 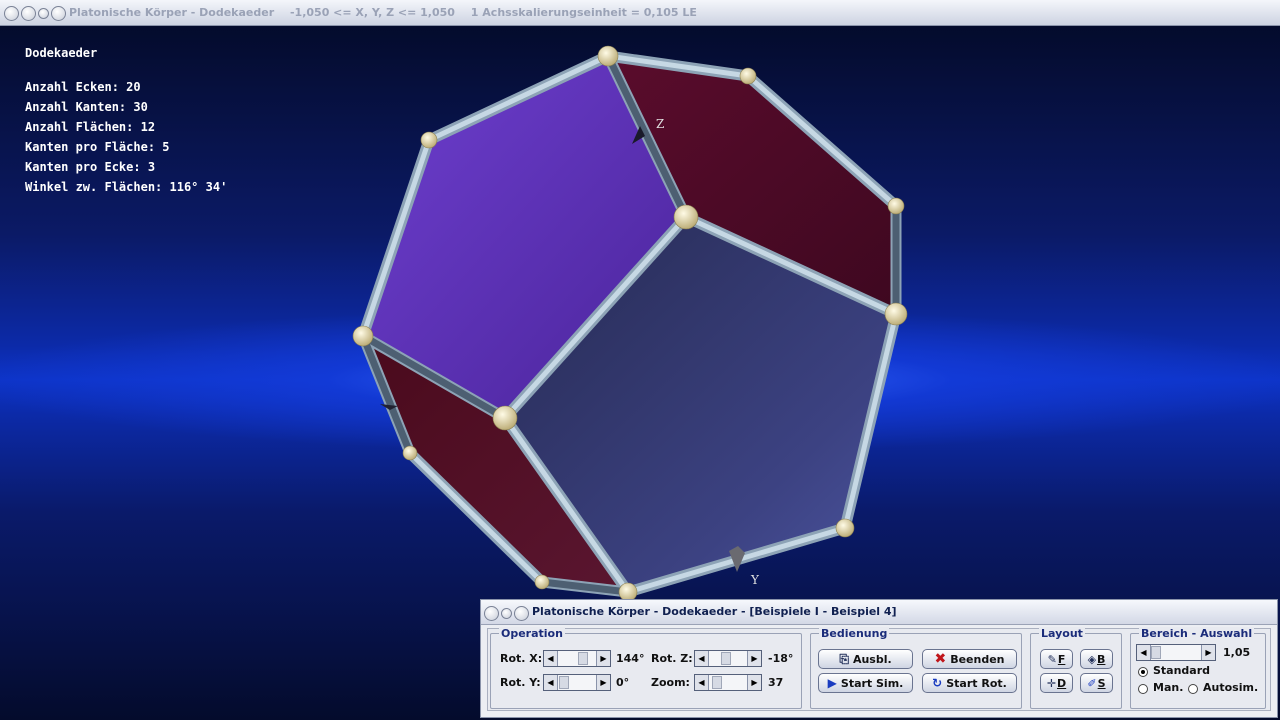 What do you see at coordinates (672, 658) in the screenshot?
I see `rot-z-label: Rot. Z:` at bounding box center [672, 658].